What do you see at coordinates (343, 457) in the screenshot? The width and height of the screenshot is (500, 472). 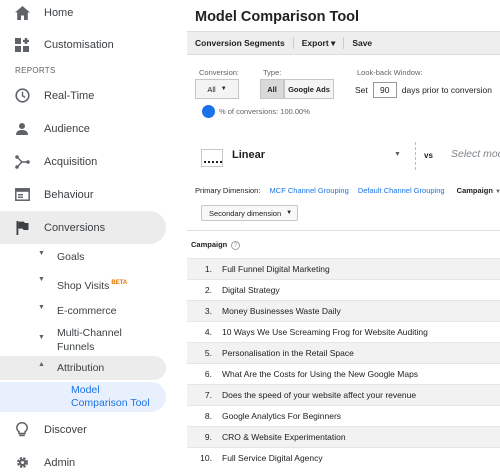 I see `table-row: 10. Full Service Digital Agency` at bounding box center [343, 457].